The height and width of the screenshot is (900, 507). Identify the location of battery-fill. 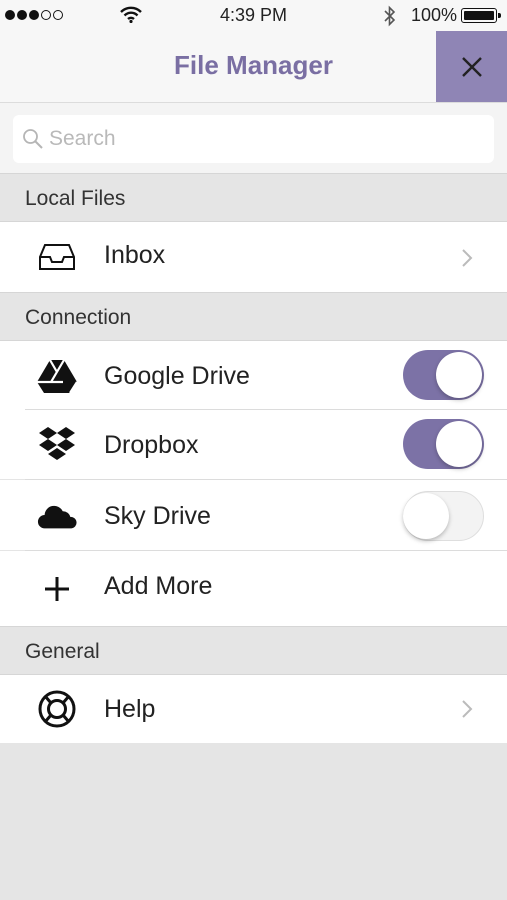
(479, 15).